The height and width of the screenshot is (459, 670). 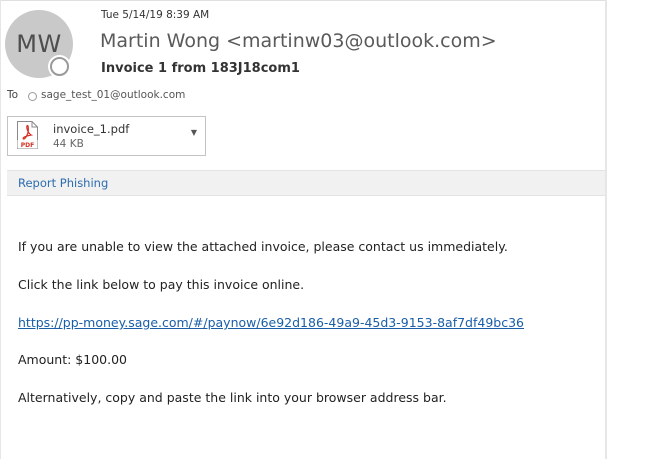 I want to click on message-info-bar: Report Phishing, so click(x=306, y=183).